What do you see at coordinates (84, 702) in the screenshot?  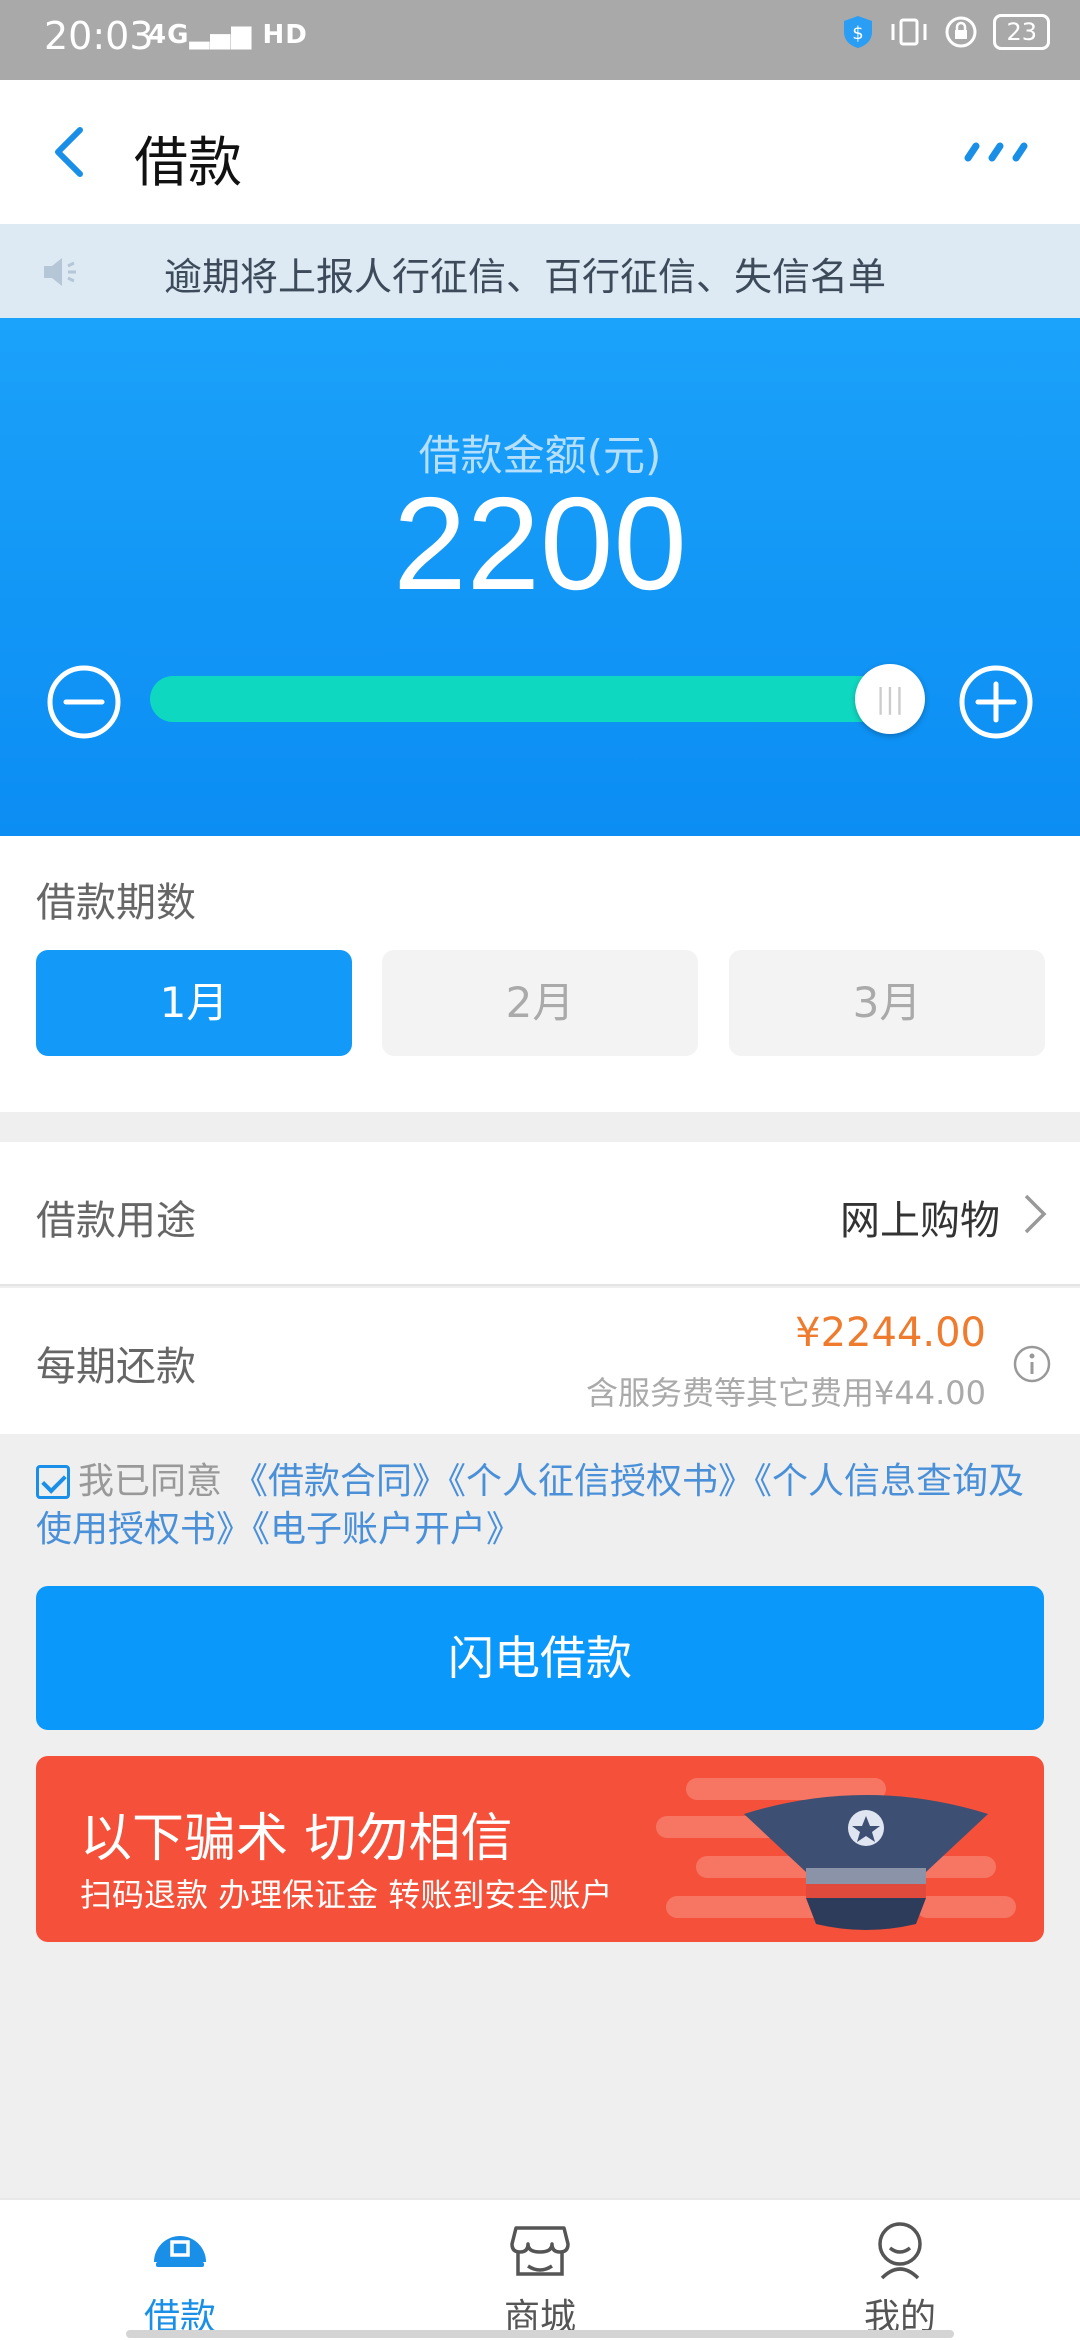 I see `decrease-amount-icon` at bounding box center [84, 702].